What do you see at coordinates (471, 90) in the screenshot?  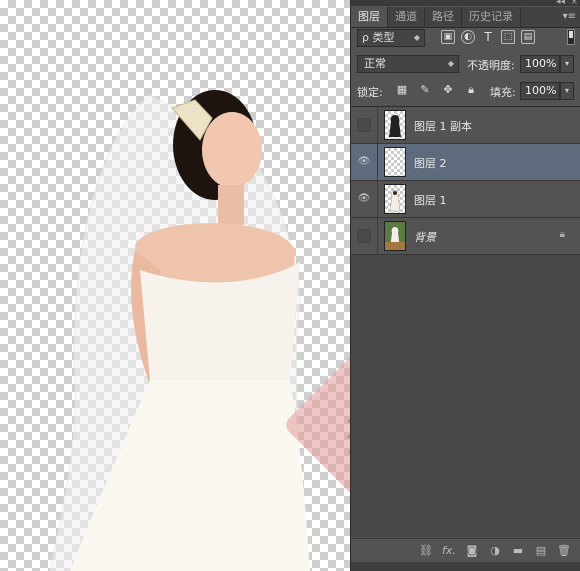 I see `lock-all-icon: 🔒︎` at bounding box center [471, 90].